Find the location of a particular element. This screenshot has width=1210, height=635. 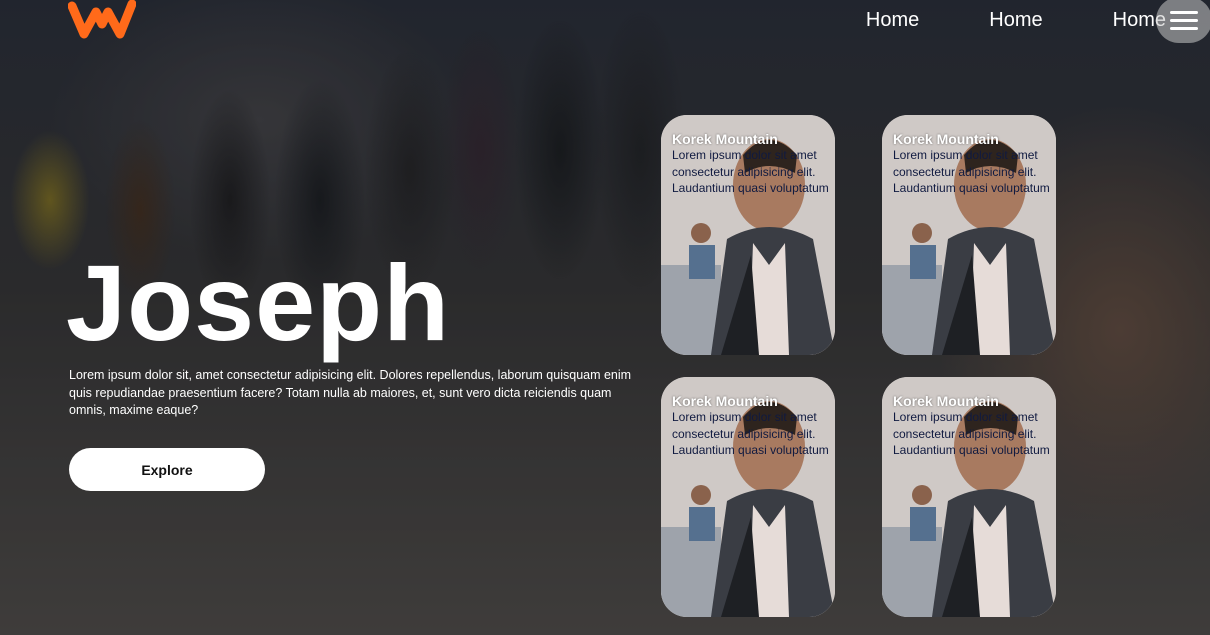

hero-title: Joseph is located at coordinates (258, 302).